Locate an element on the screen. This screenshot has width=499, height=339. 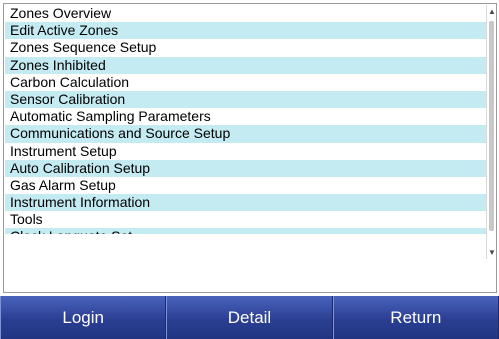
detail-button: Detail is located at coordinates (249, 317).